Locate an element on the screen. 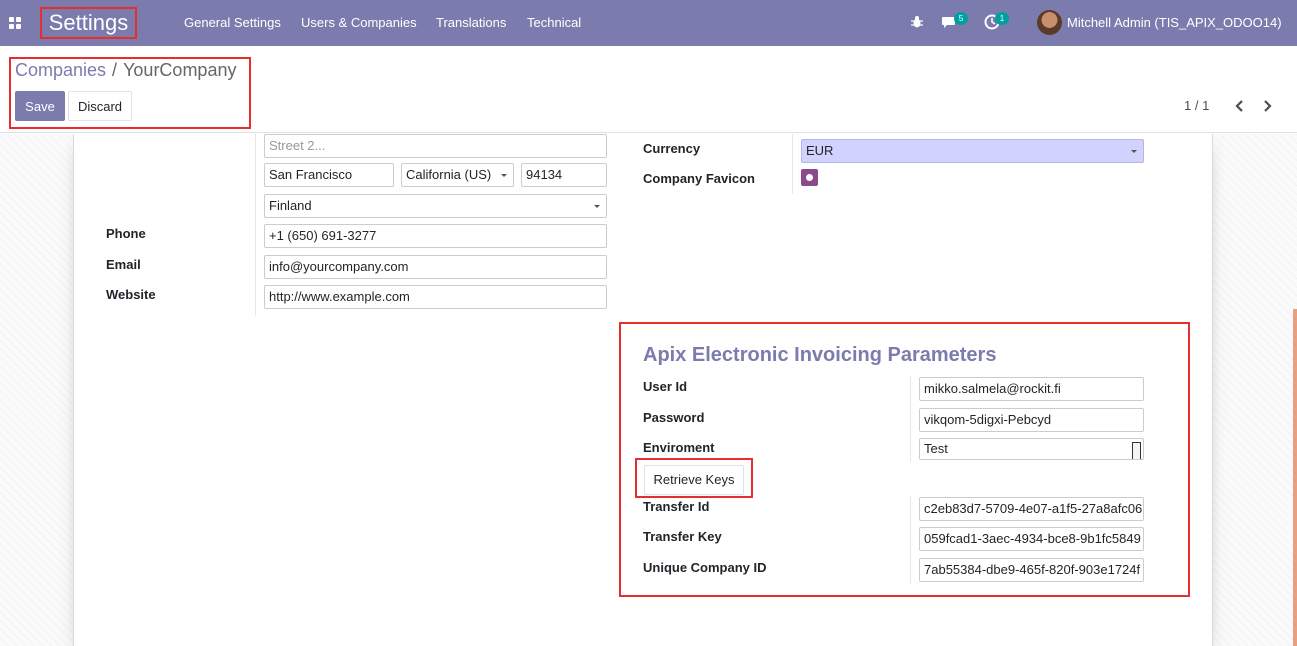 The height and width of the screenshot is (646, 1297). pager-next-icon is located at coordinates (1267, 106).